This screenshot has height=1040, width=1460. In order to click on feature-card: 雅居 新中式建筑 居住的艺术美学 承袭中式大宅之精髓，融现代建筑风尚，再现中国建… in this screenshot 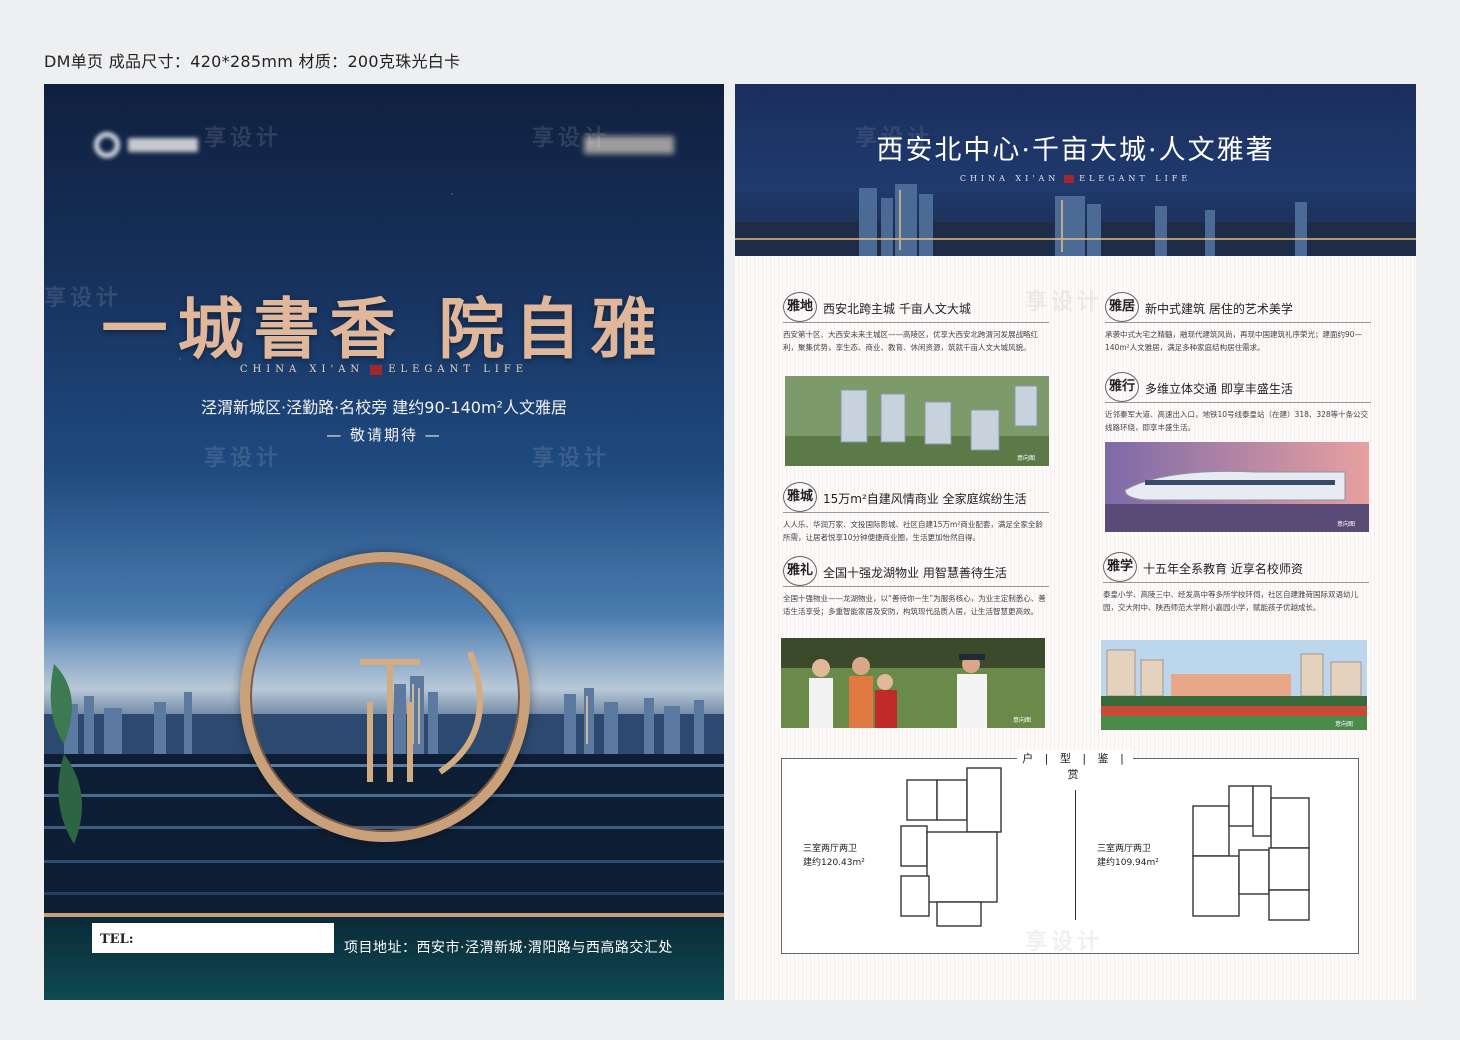, I will do `click(1238, 322)`.